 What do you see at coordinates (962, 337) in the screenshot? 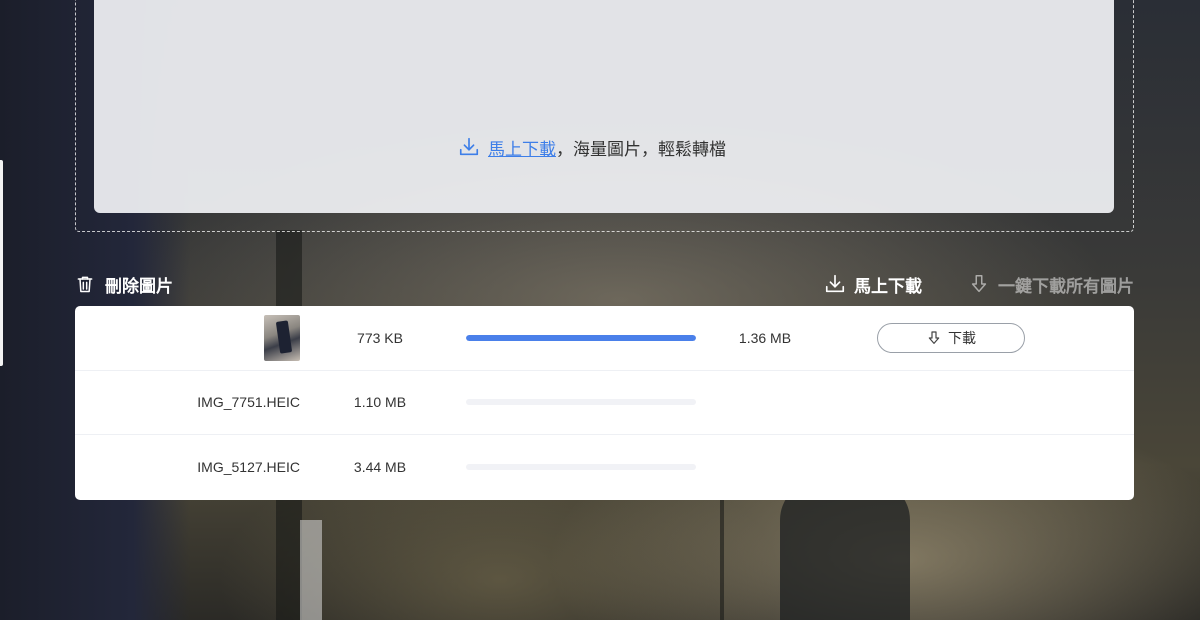
I see `file-download-label: 下載` at bounding box center [962, 337].